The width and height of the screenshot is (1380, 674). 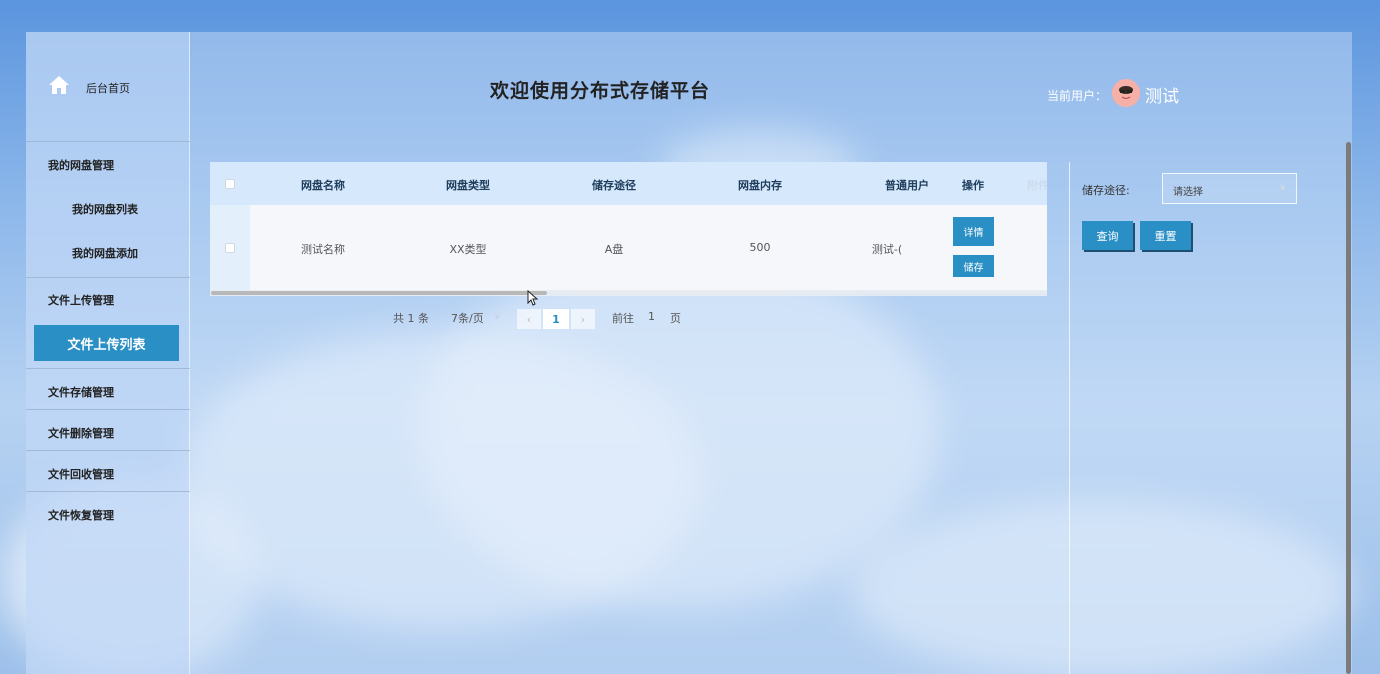 What do you see at coordinates (614, 185) in the screenshot?
I see `column-header-storage-path: 储存途径` at bounding box center [614, 185].